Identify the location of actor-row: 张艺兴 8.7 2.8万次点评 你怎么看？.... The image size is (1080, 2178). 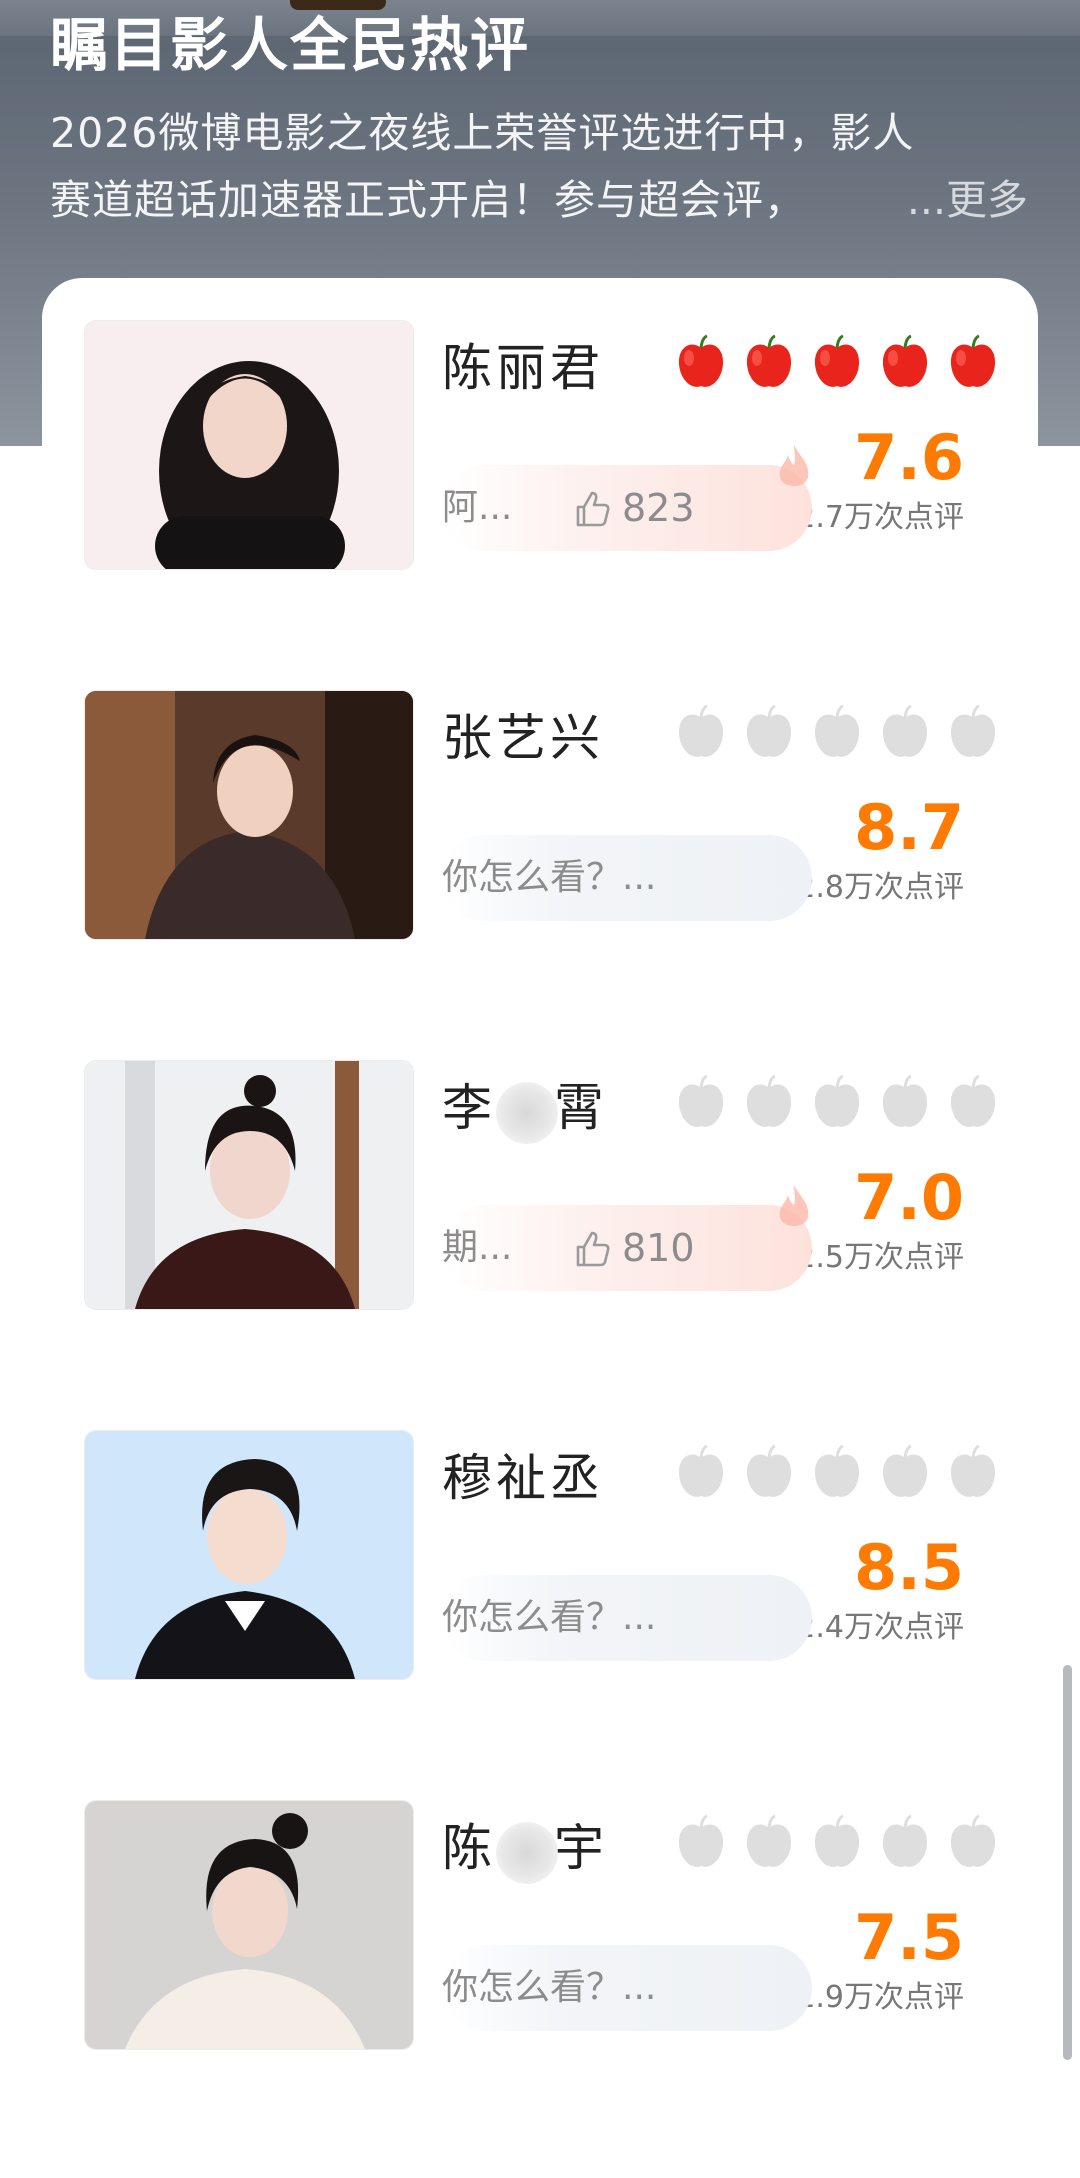
(544, 815).